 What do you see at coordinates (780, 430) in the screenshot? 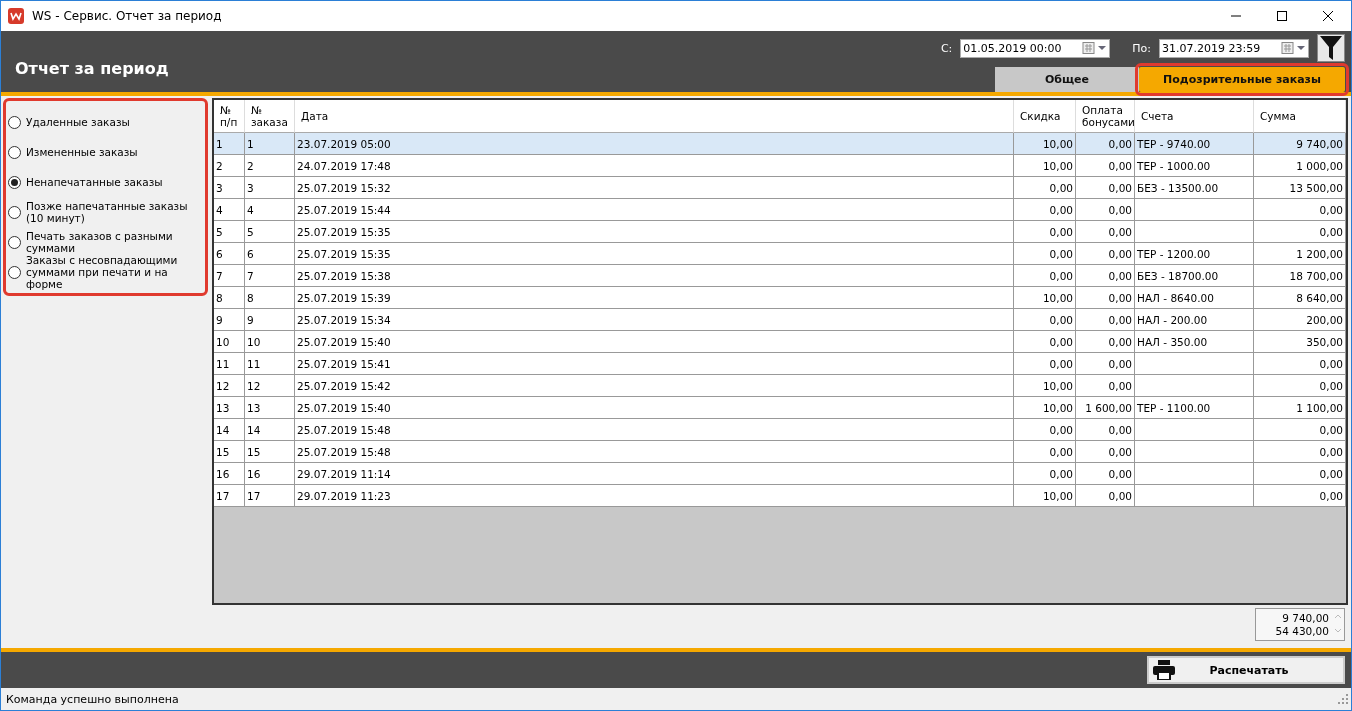
I see `table-row: 14 14 25.07.2019 15:48 0,00 0,00 0,00` at bounding box center [780, 430].